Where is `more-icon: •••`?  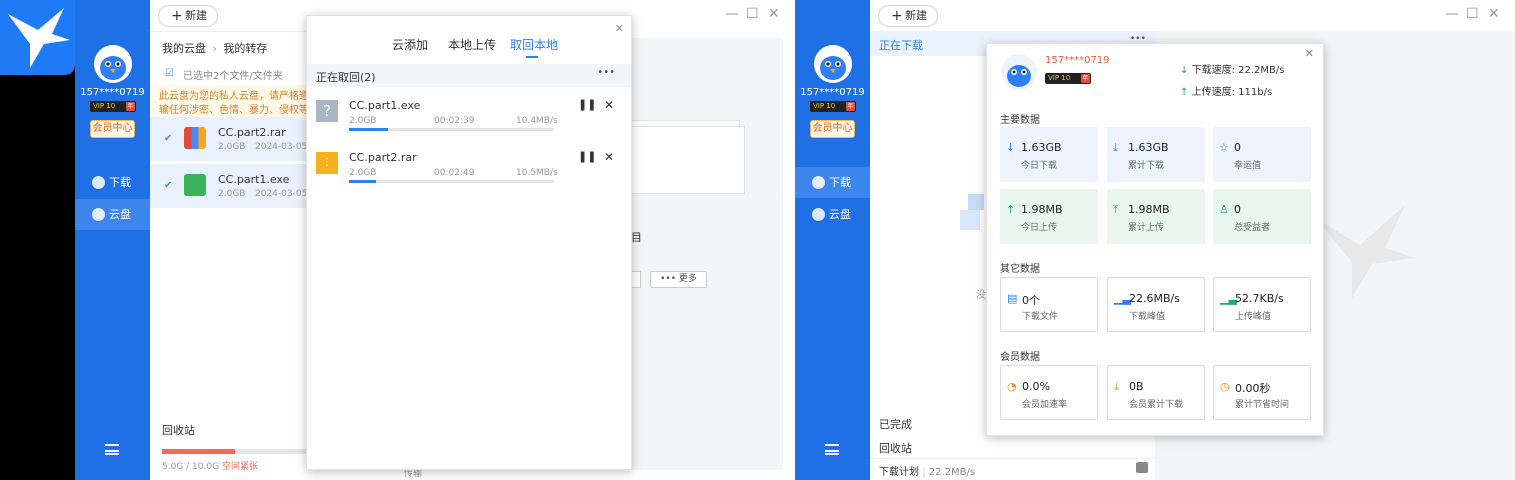 more-icon: ••• is located at coordinates (606, 72).